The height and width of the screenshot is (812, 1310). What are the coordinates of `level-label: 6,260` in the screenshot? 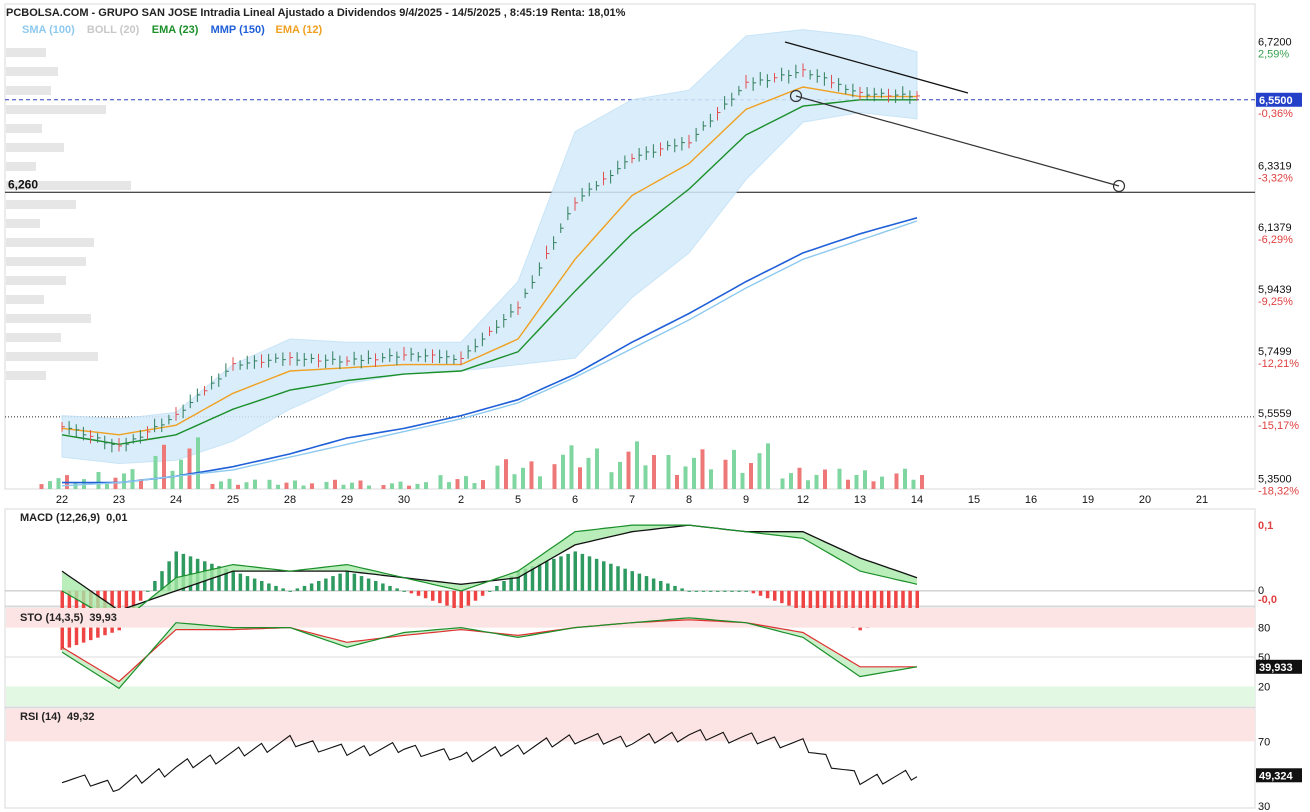 It's located at (23, 184).